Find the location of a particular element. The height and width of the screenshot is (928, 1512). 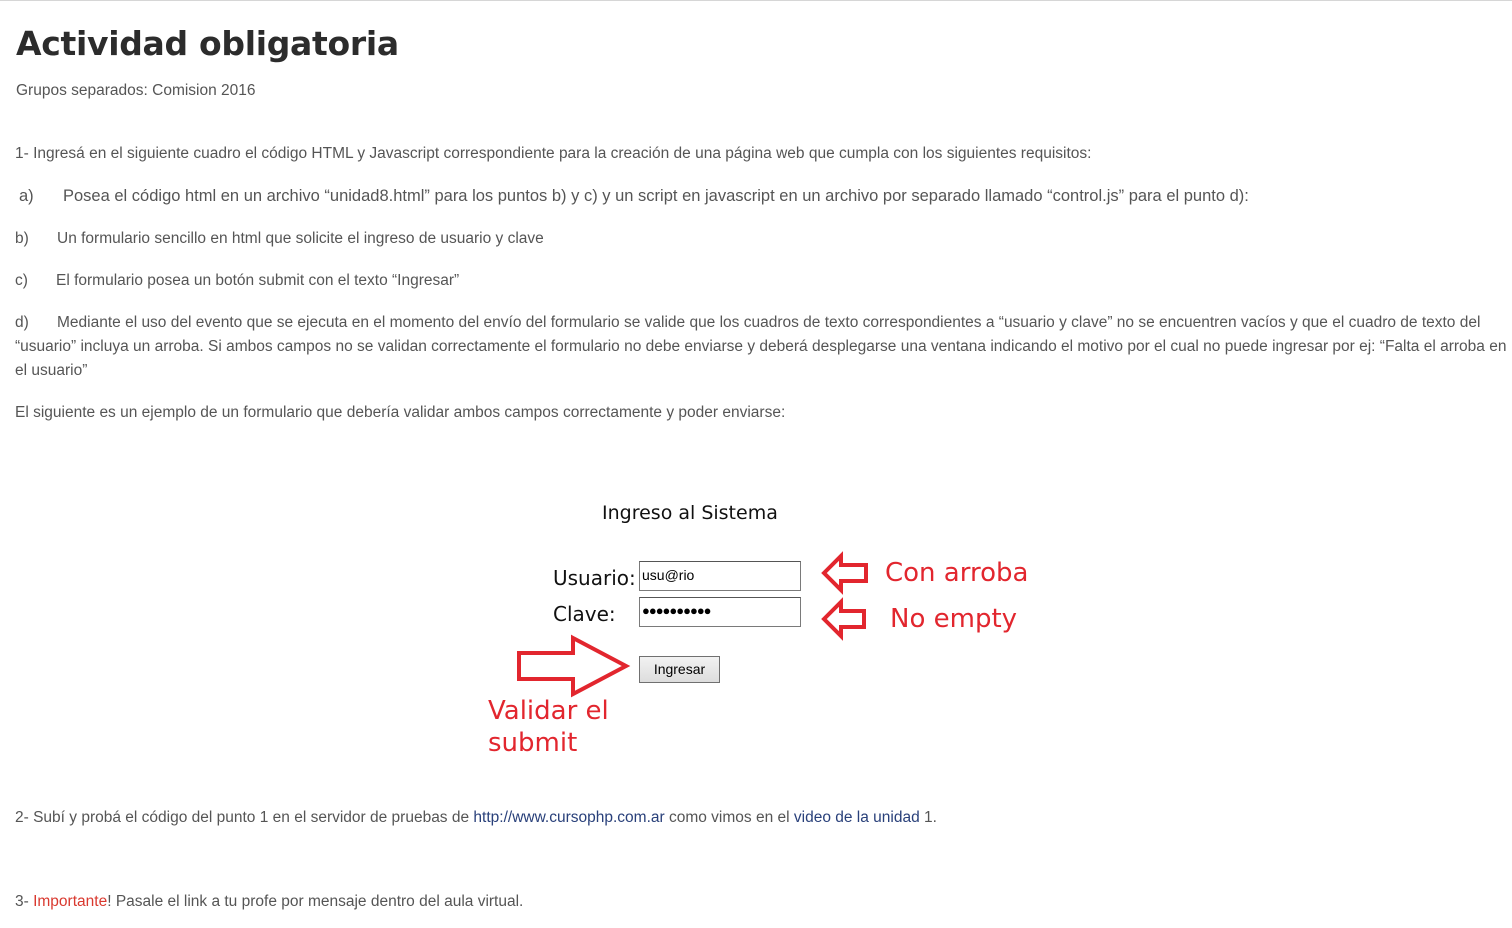

form-title: Ingreso al Sistema is located at coordinates (690, 513).